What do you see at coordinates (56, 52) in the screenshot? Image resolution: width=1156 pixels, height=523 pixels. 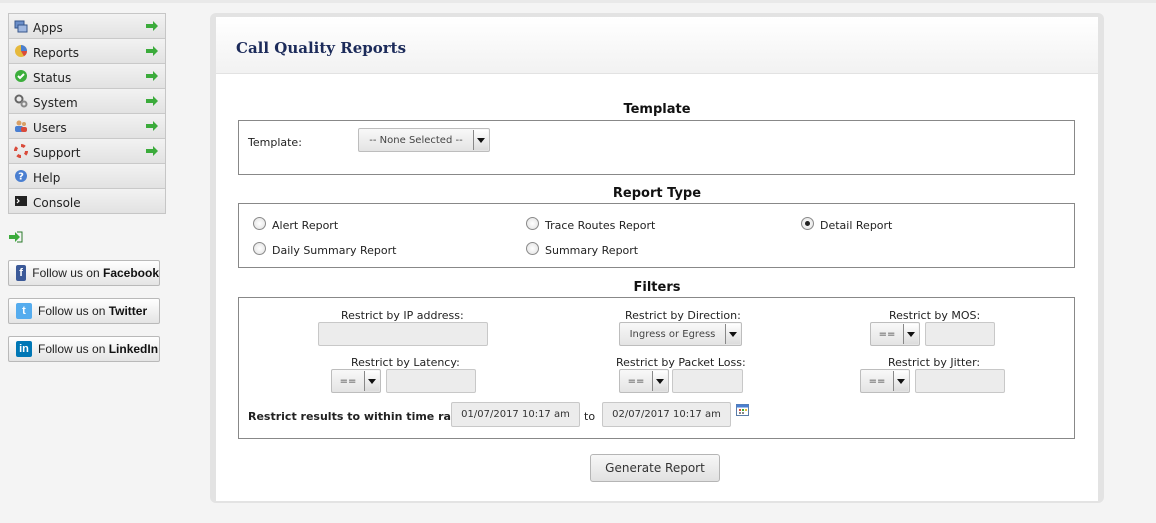 I see `sidebar-item-label: Reports` at bounding box center [56, 52].